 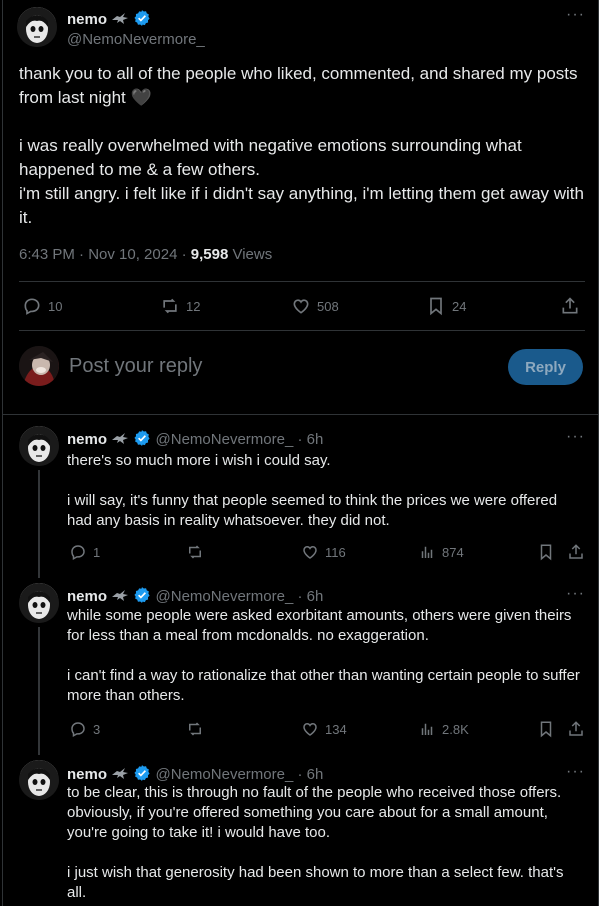 I want to click on reply-action: 3, so click(x=84, y=729).